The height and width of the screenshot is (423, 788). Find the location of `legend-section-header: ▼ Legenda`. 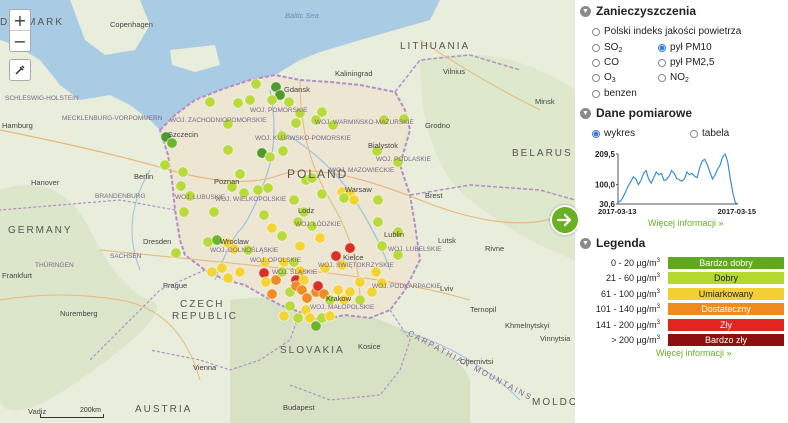

legend-section-header: ▼ Legenda is located at coordinates (612, 243).